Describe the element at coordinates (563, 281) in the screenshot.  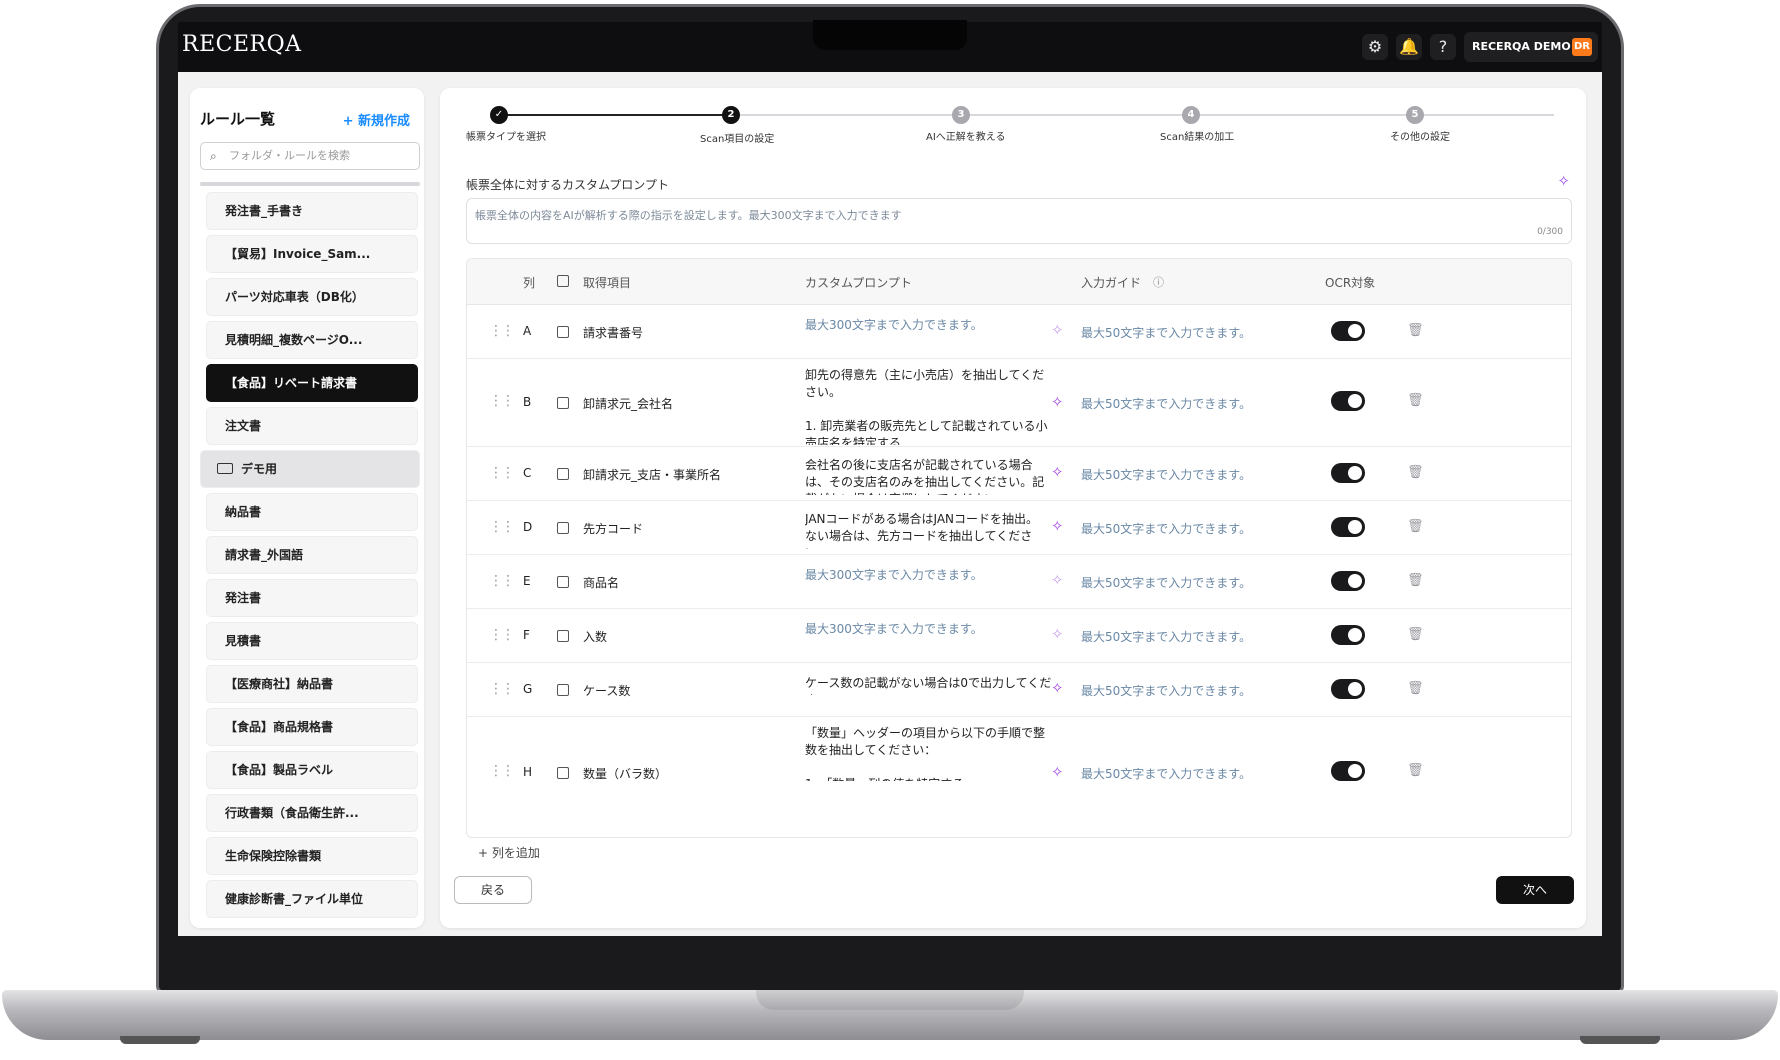
I see `select-all-checkbox` at that location.